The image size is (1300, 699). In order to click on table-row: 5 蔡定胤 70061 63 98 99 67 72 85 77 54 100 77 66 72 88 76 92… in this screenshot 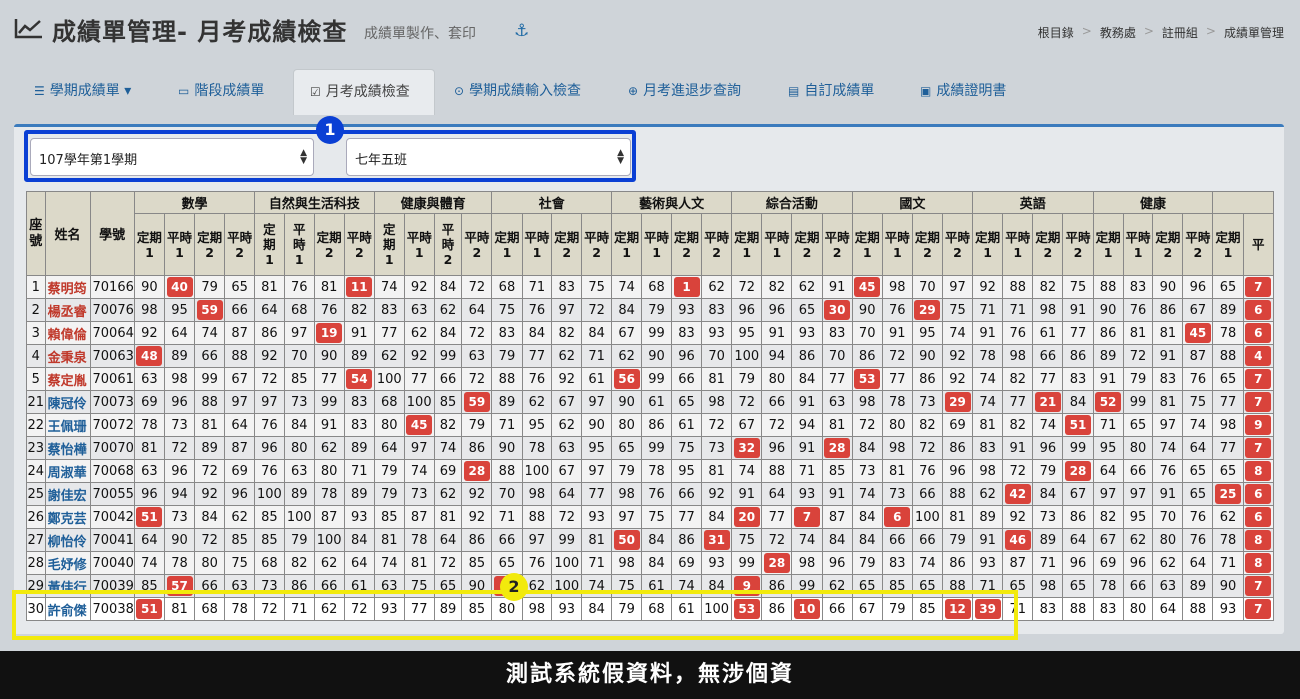, I will do `click(650, 379)`.